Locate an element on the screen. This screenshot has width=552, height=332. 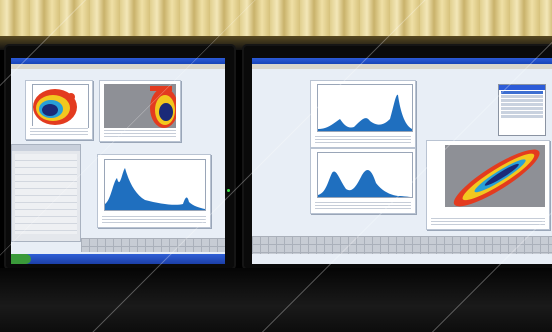
dot-plot-2-density is located at coordinates (163, 107).